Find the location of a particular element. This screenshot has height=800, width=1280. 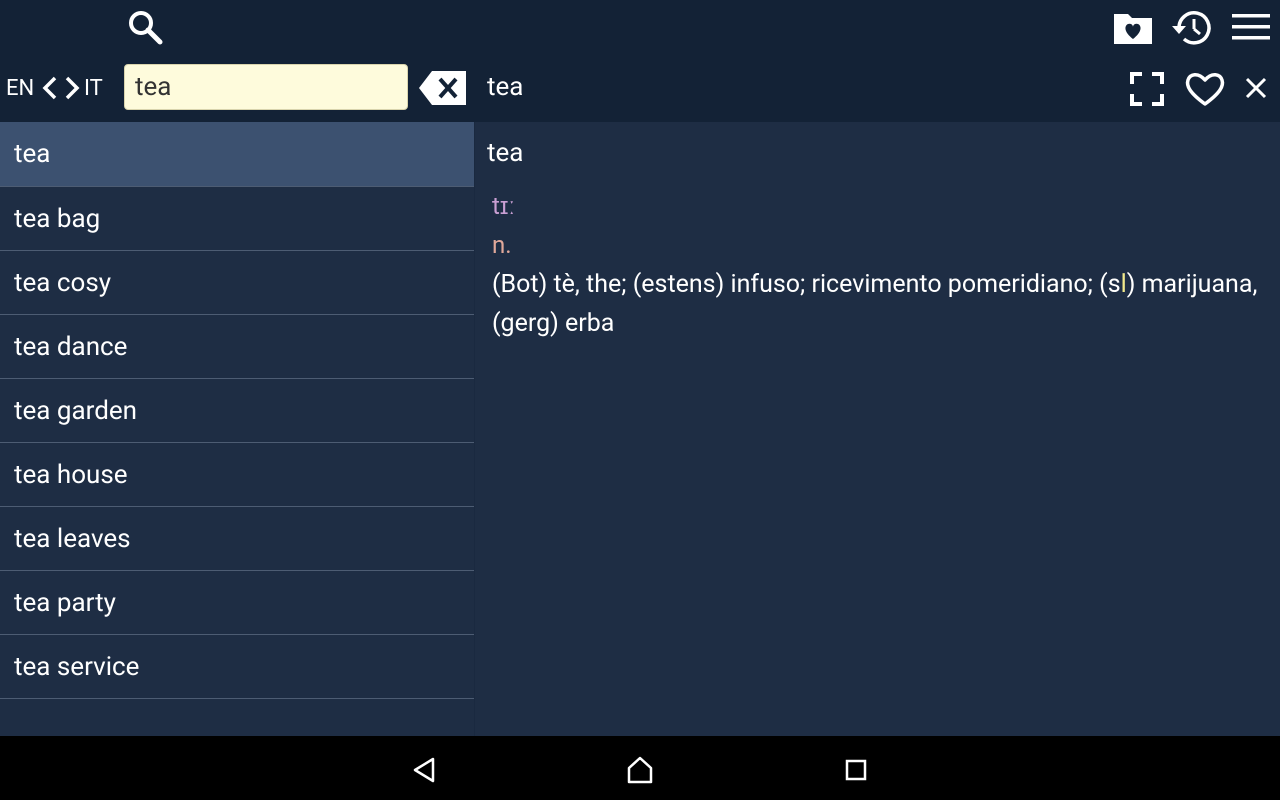

heart-outline-icon is located at coordinates (1205, 89).